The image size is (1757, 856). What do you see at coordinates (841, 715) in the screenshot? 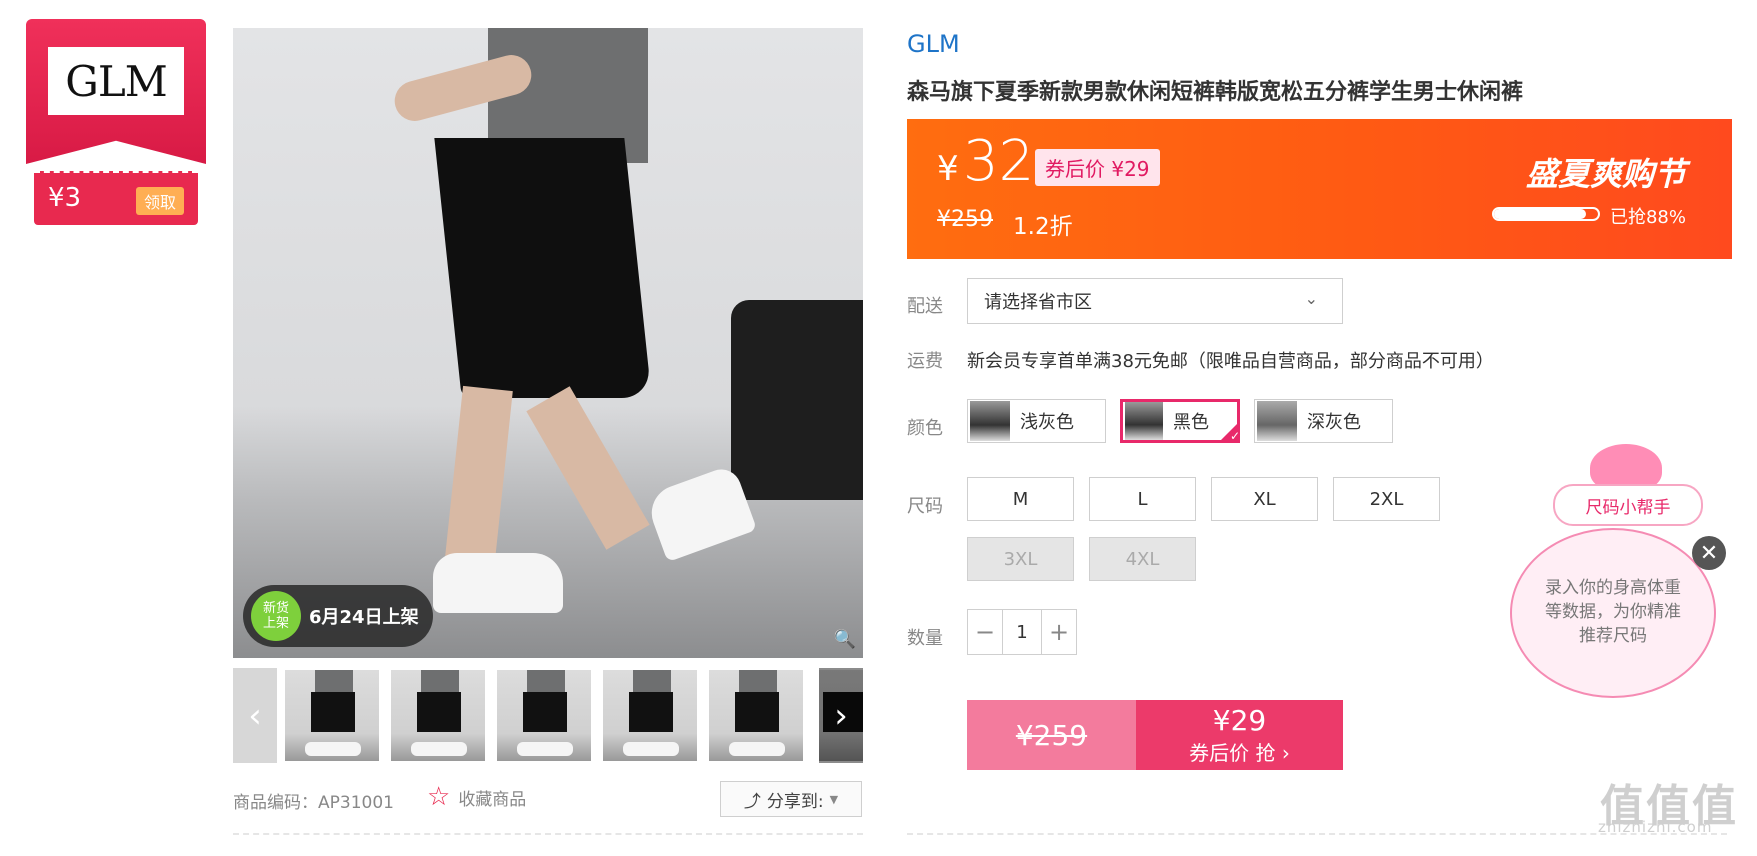
I see `chevron-right-icon: ›` at bounding box center [841, 715].